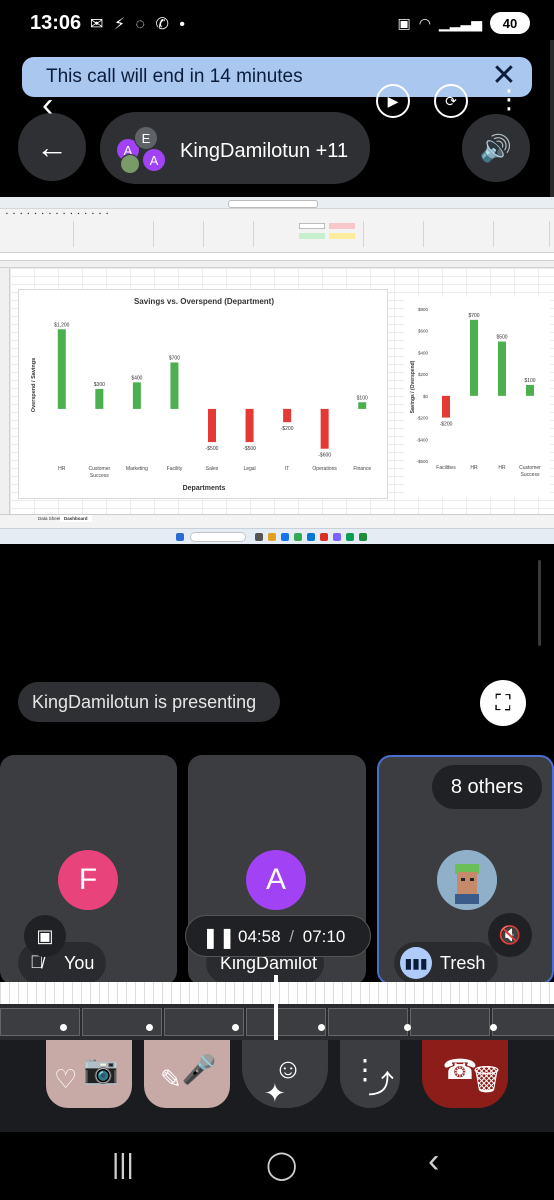 The image size is (554, 1200). Describe the element at coordinates (79, 963) in the screenshot. I see `participant-name: You` at that location.